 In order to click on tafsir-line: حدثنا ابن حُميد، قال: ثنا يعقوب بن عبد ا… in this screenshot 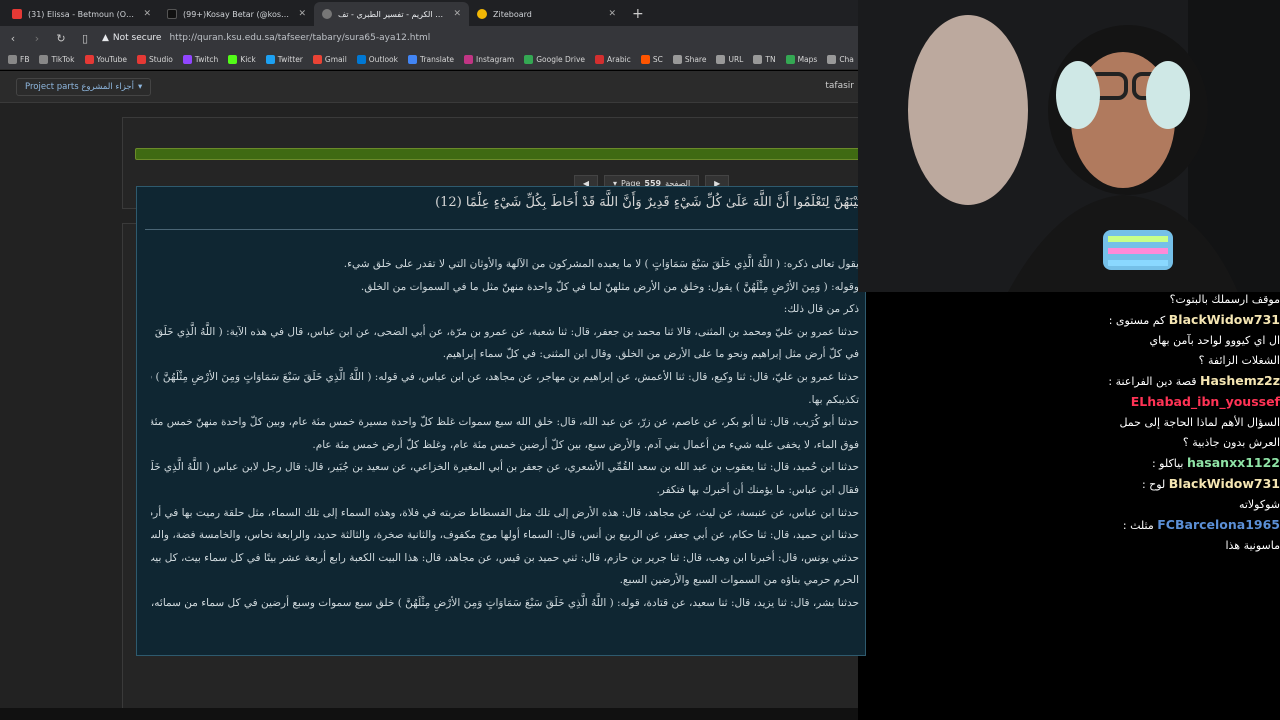, I will do `click(505, 467)`.